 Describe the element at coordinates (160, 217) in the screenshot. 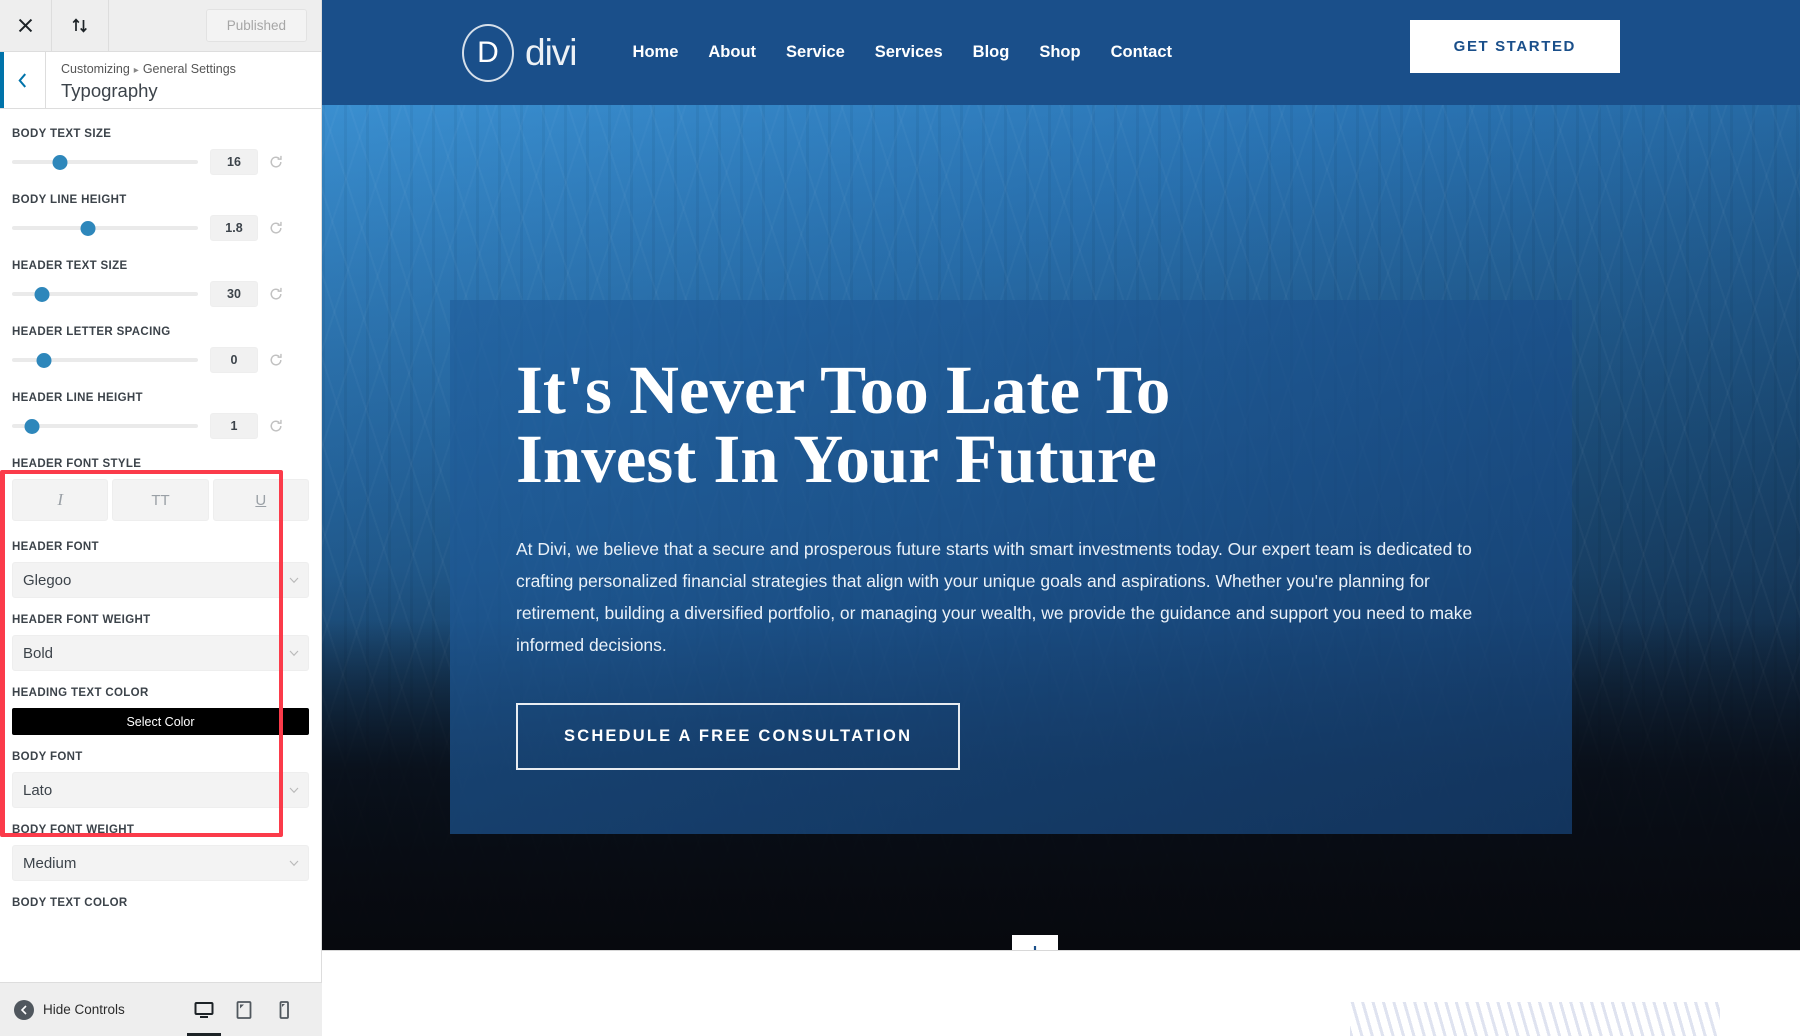

I see `control-body-line-height: BODY LINE HEIGHT 1.8` at that location.